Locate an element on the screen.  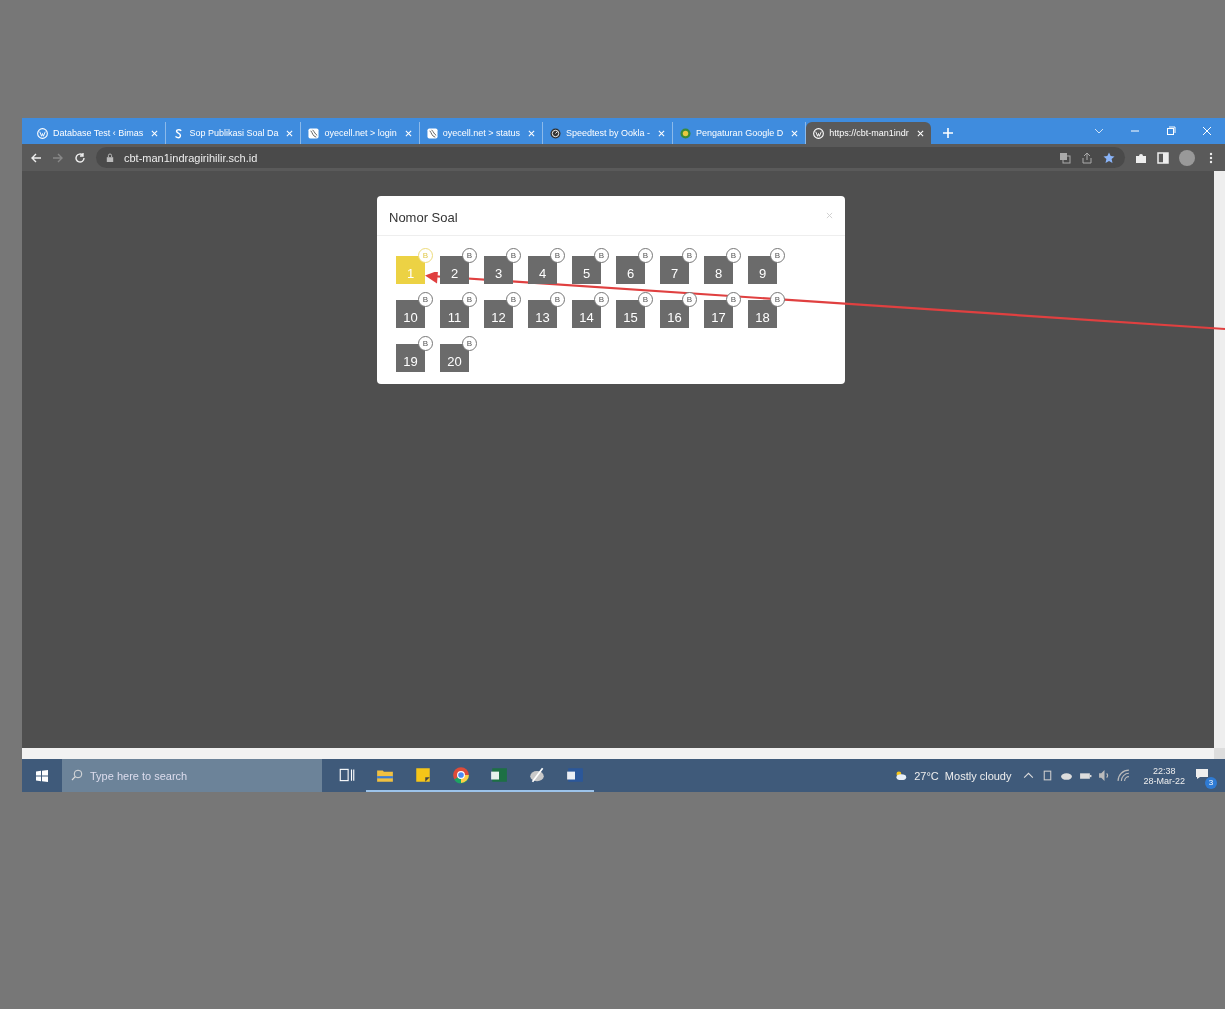
wifi-icon is located at coordinates (1124, 775).